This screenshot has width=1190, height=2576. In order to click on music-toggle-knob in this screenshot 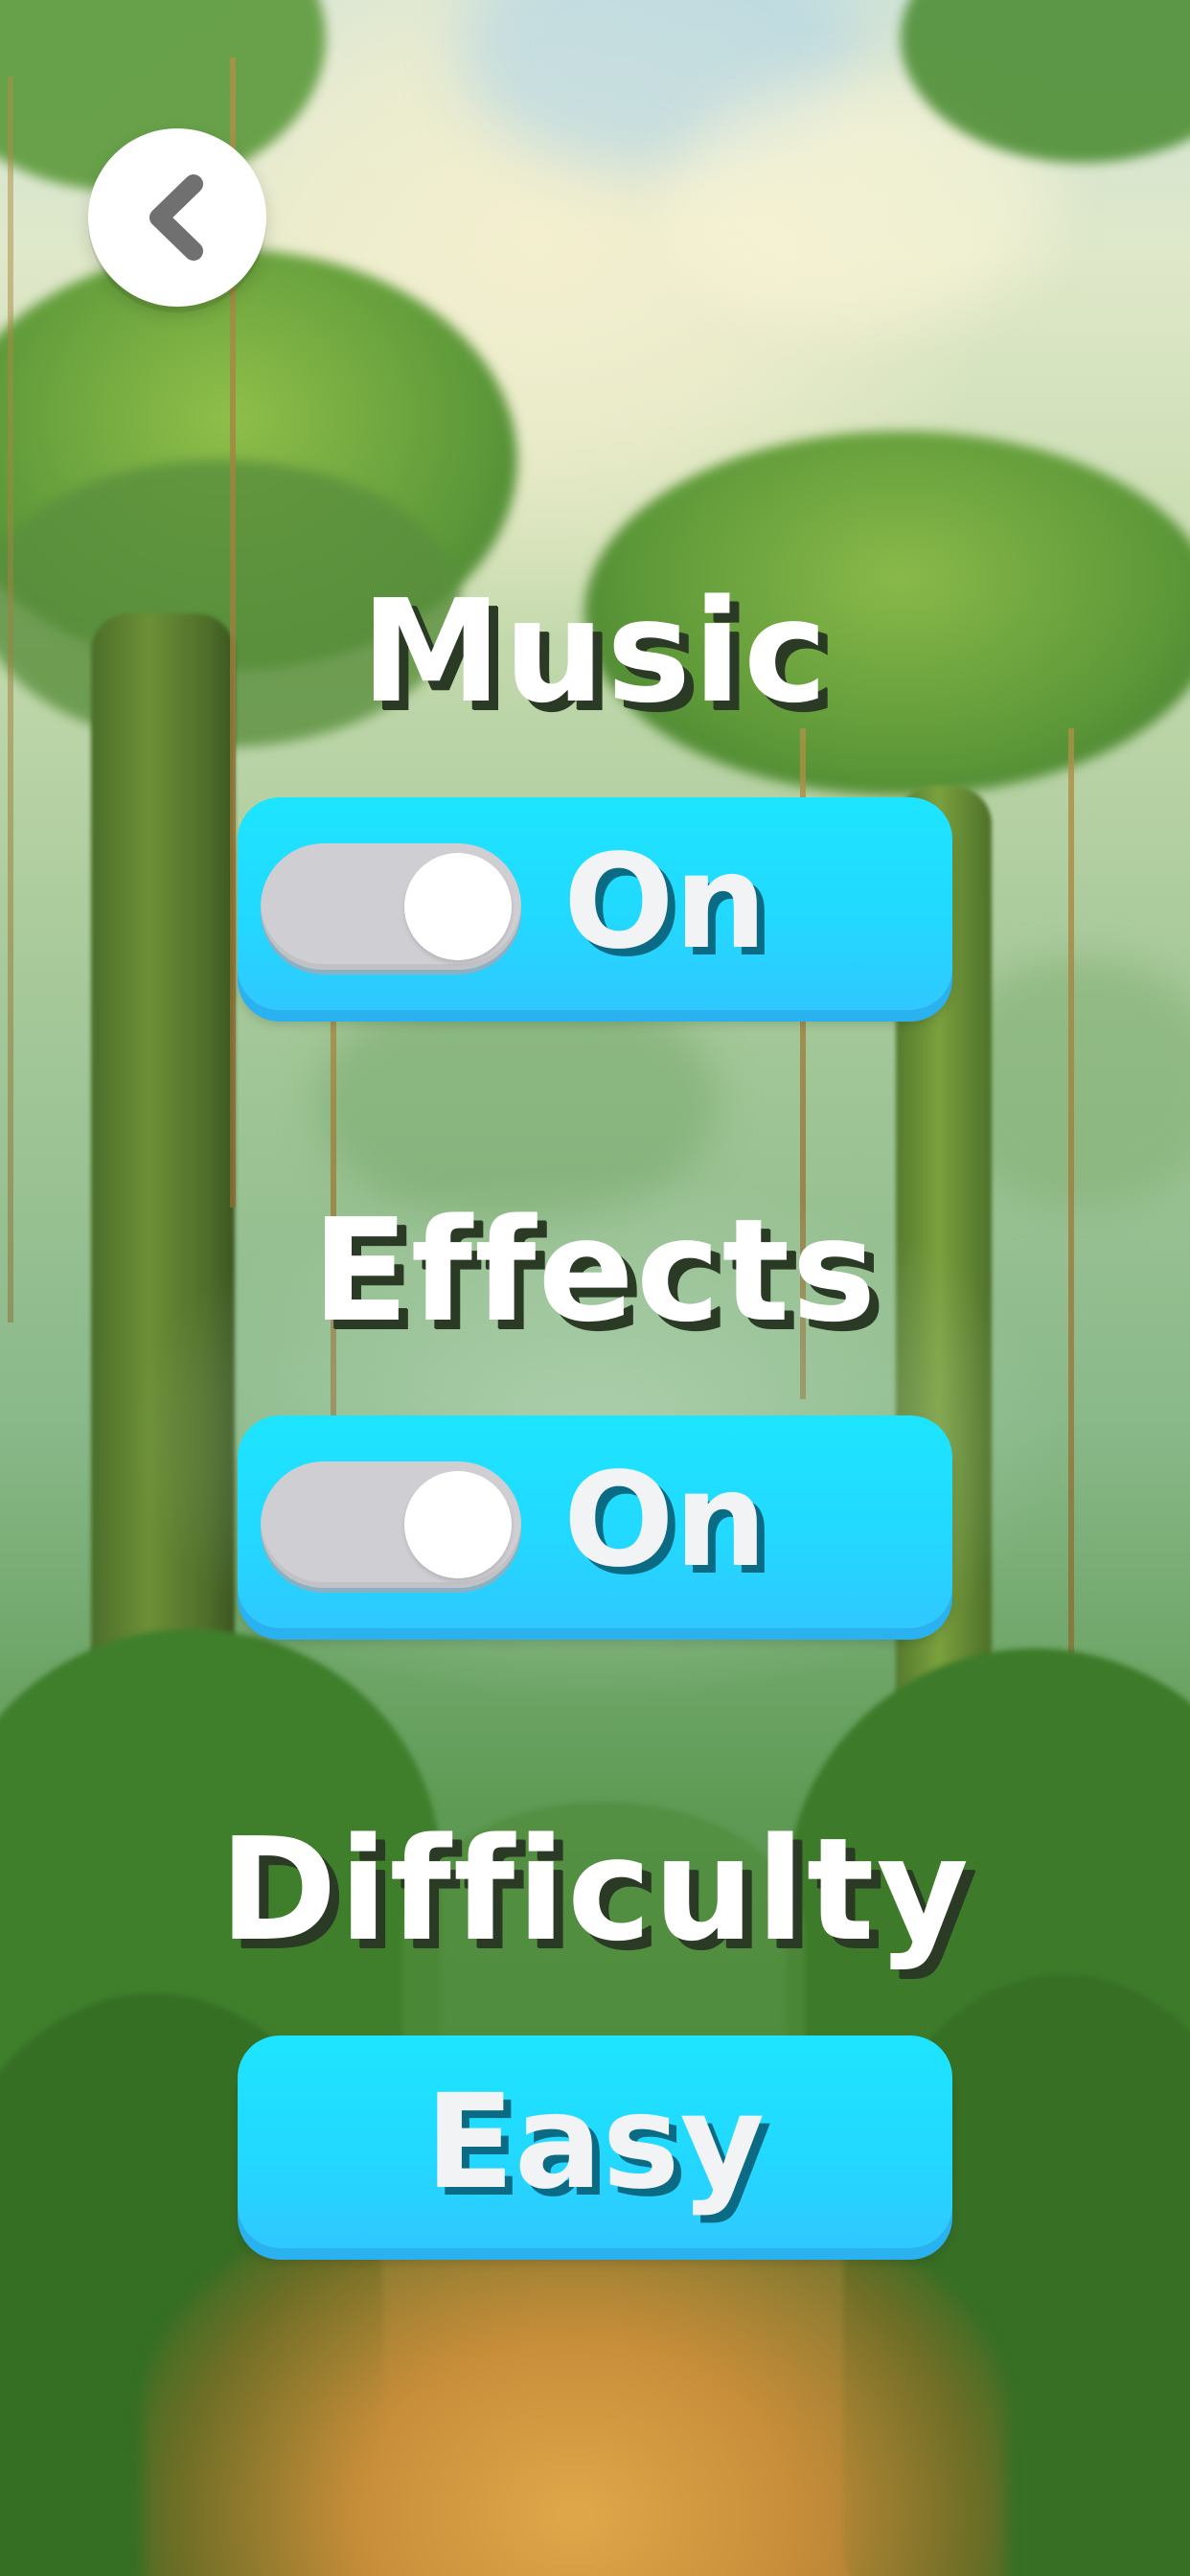, I will do `click(458, 906)`.